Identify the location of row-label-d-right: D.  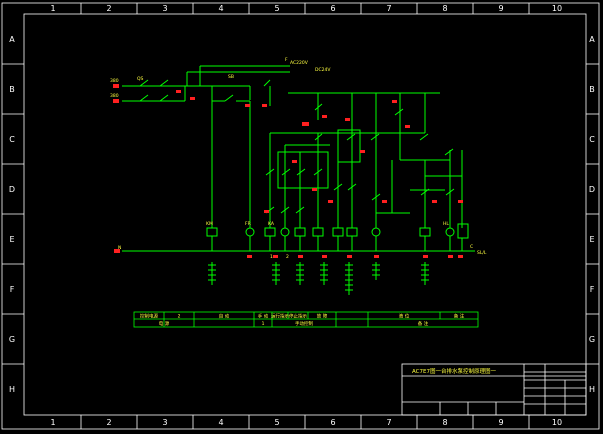
(592, 189).